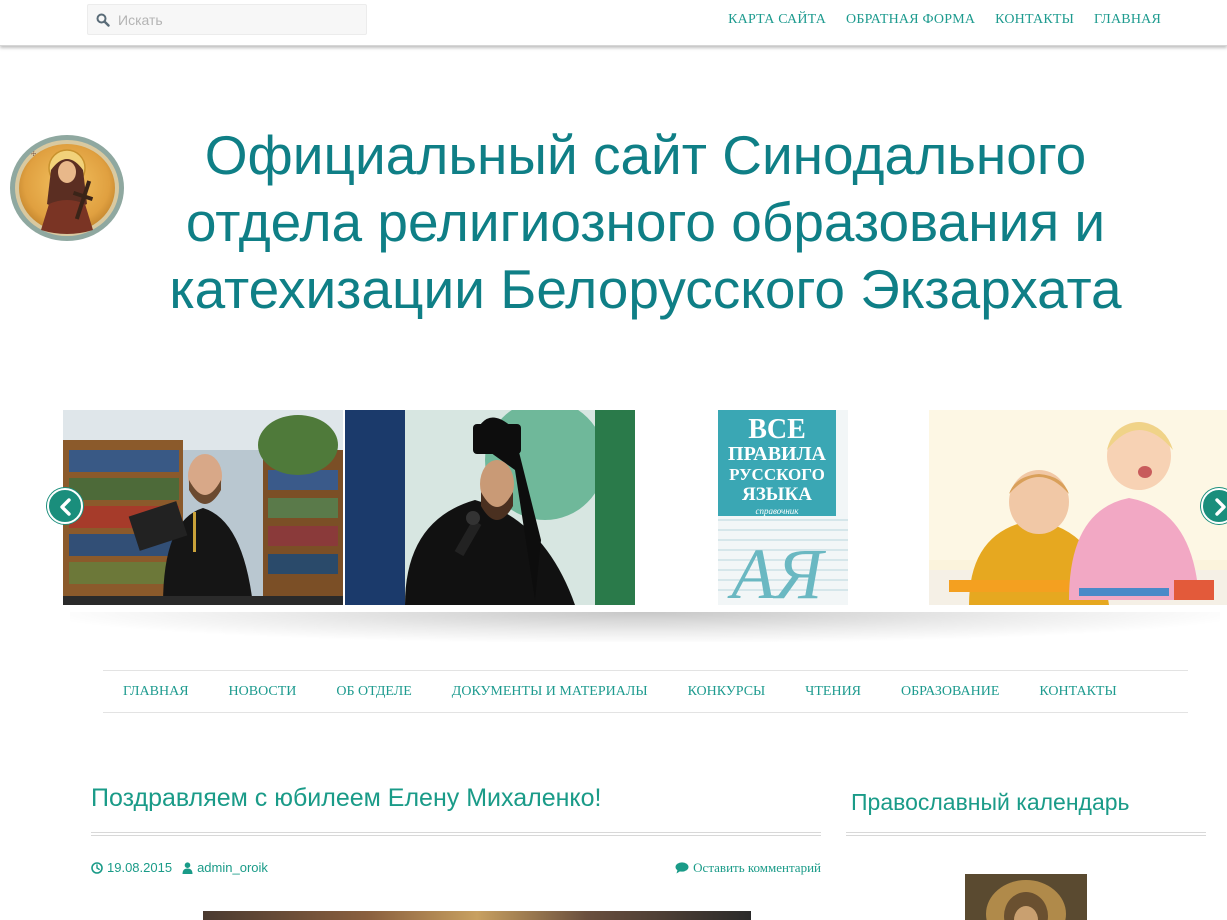  Describe the element at coordinates (550, 692) in the screenshot. I see `main-nav-documents: ДОКУМЕНТЫ И МАТЕРИАЛЫ` at that location.